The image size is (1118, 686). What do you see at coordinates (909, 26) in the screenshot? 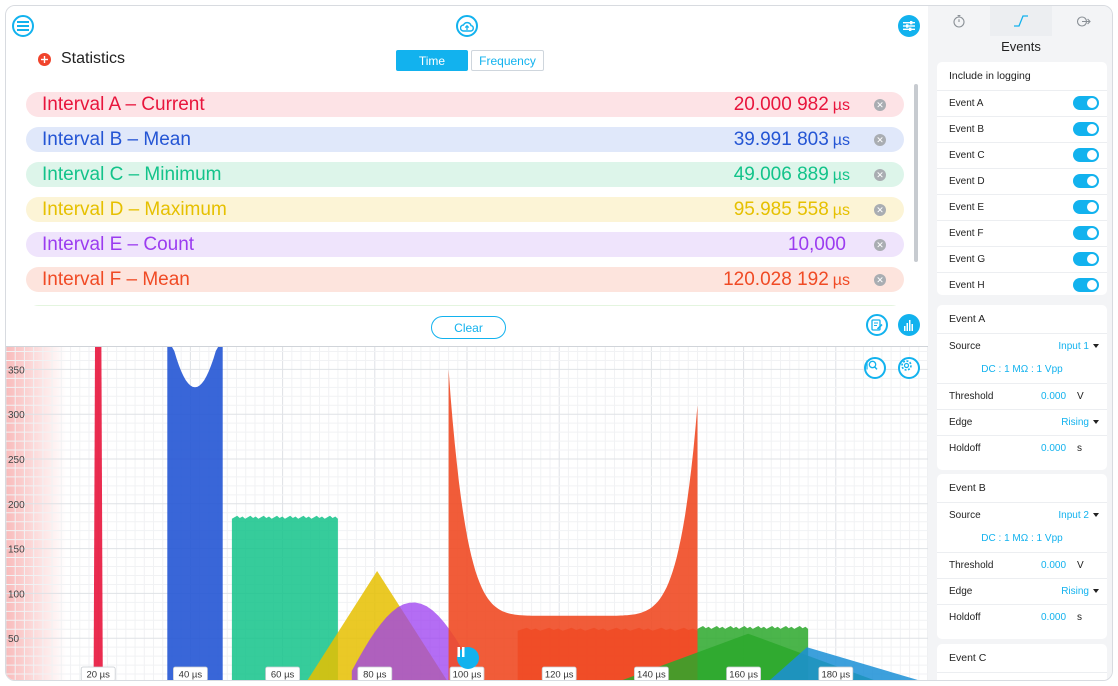
I see `settings-sliders-button` at bounding box center [909, 26].